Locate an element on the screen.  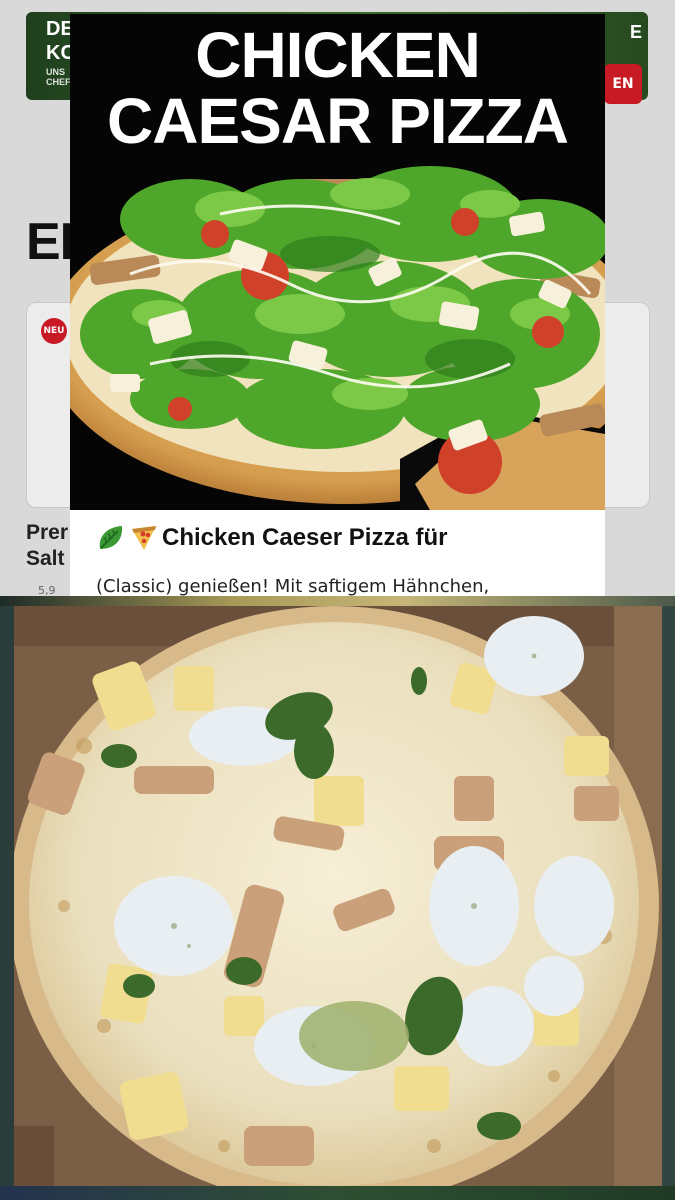
banner-cta-button: EN is located at coordinates (623, 84).